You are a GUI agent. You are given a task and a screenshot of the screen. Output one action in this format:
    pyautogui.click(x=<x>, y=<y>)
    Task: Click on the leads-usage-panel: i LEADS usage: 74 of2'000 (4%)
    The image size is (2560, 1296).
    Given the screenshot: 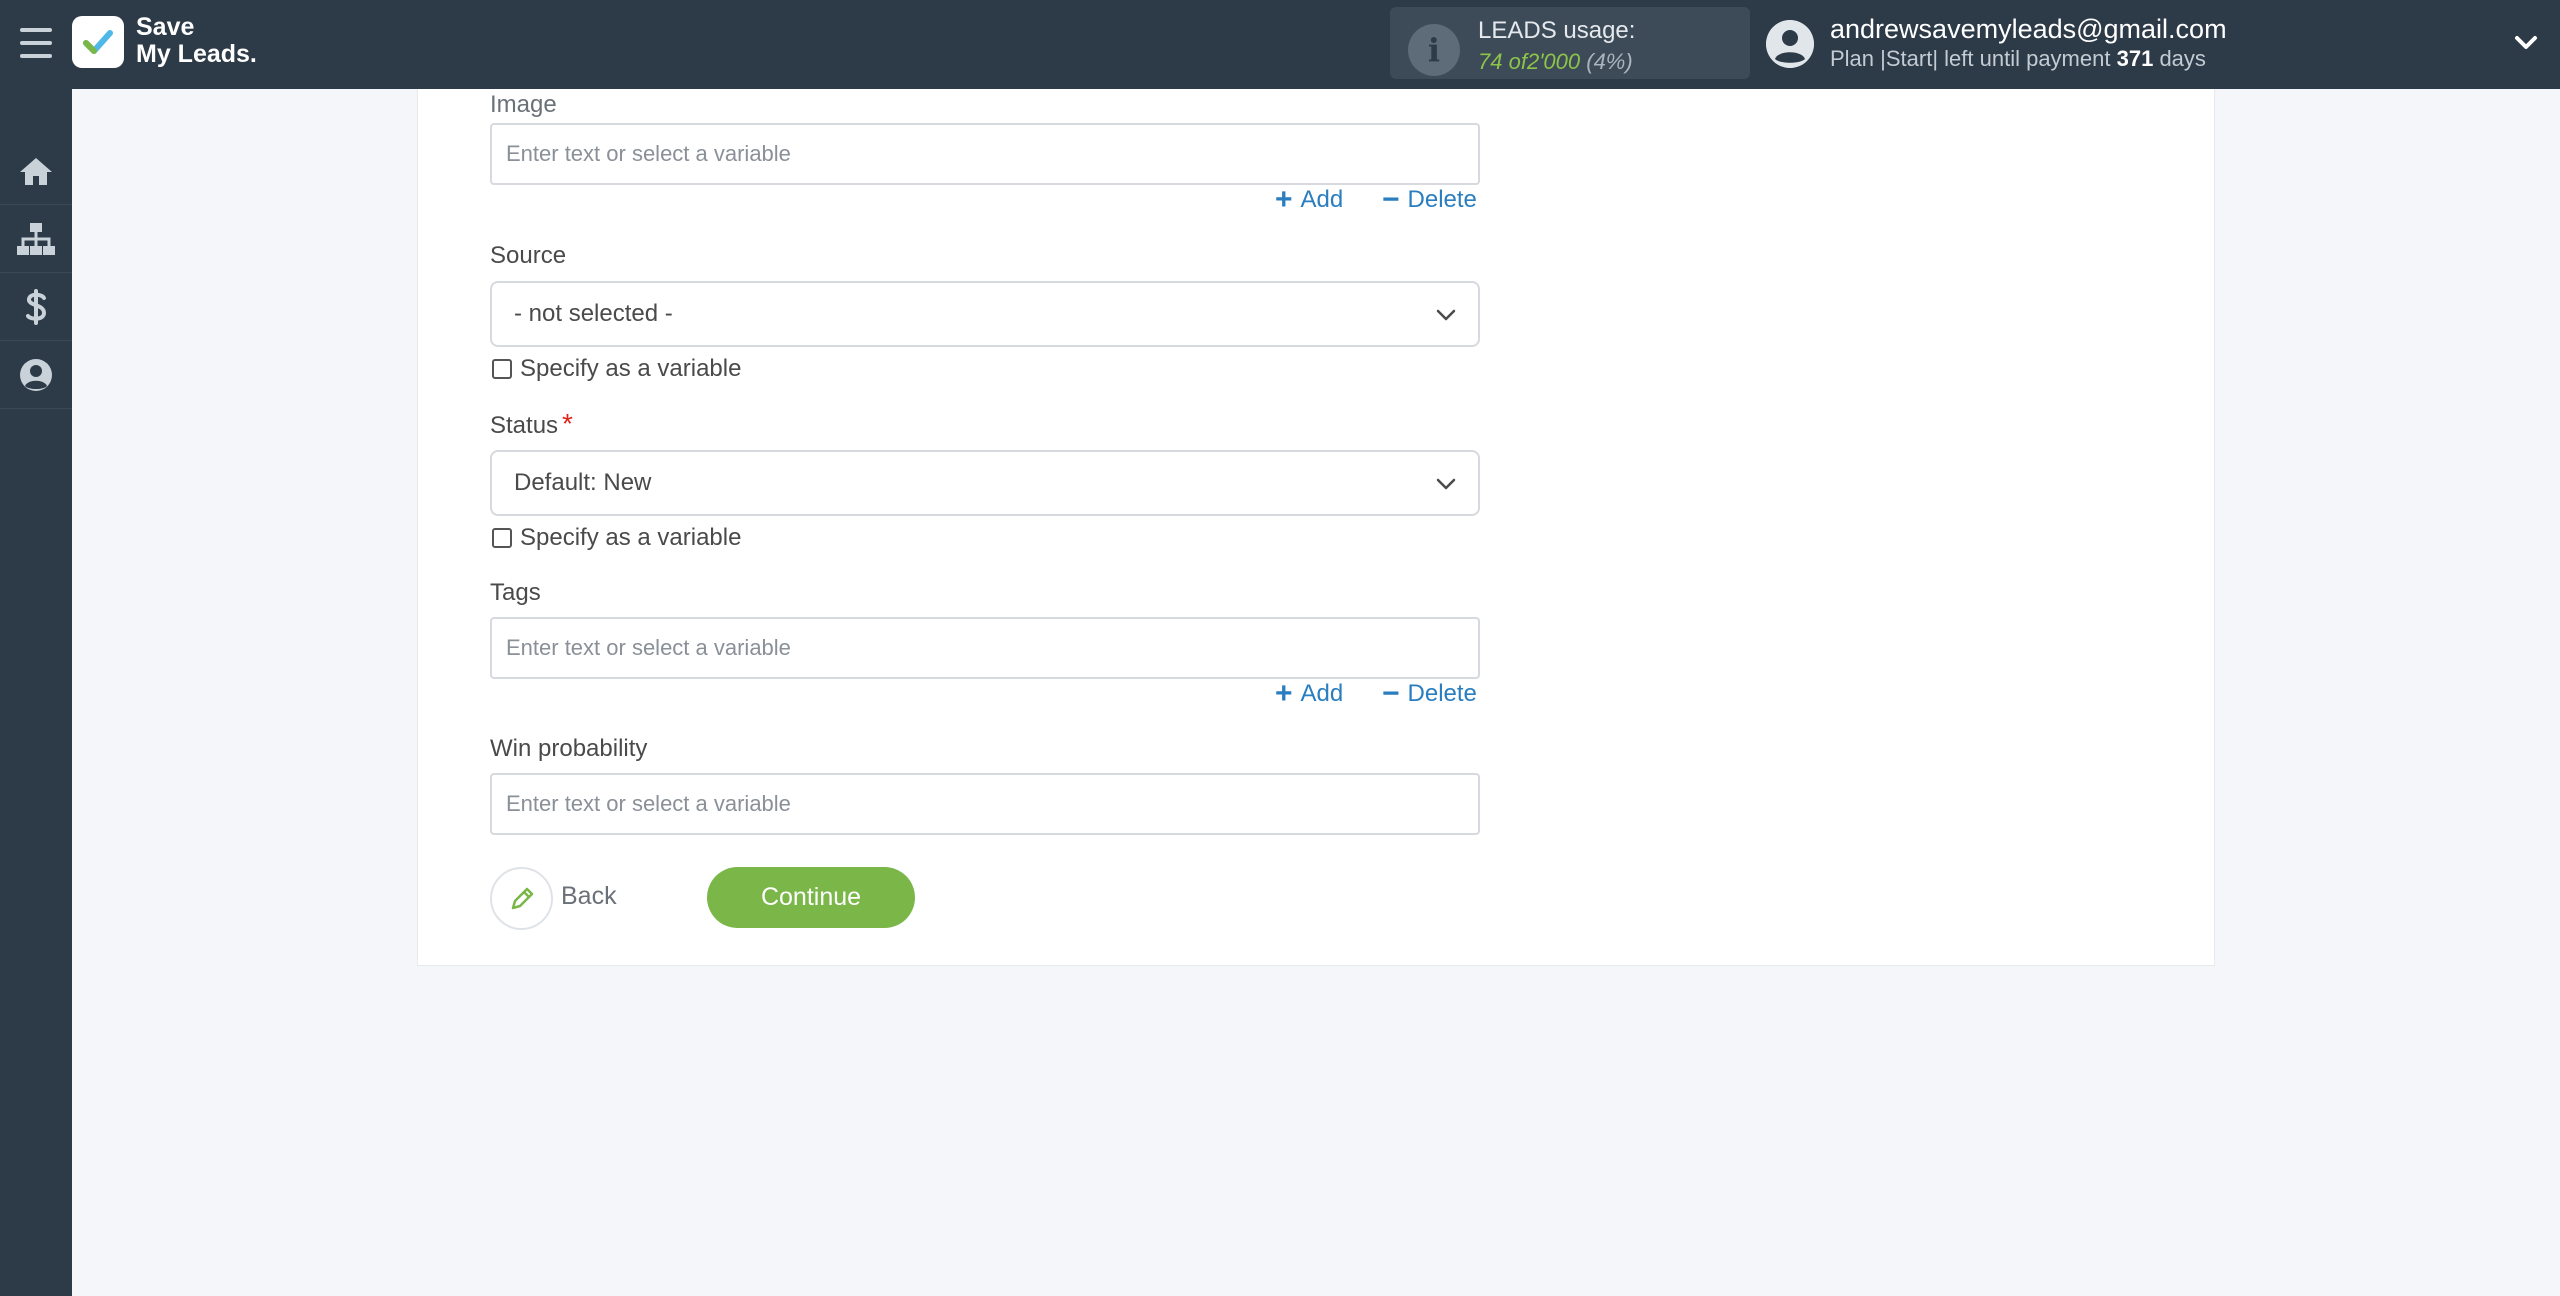 What is the action you would take?
    pyautogui.click(x=1570, y=43)
    